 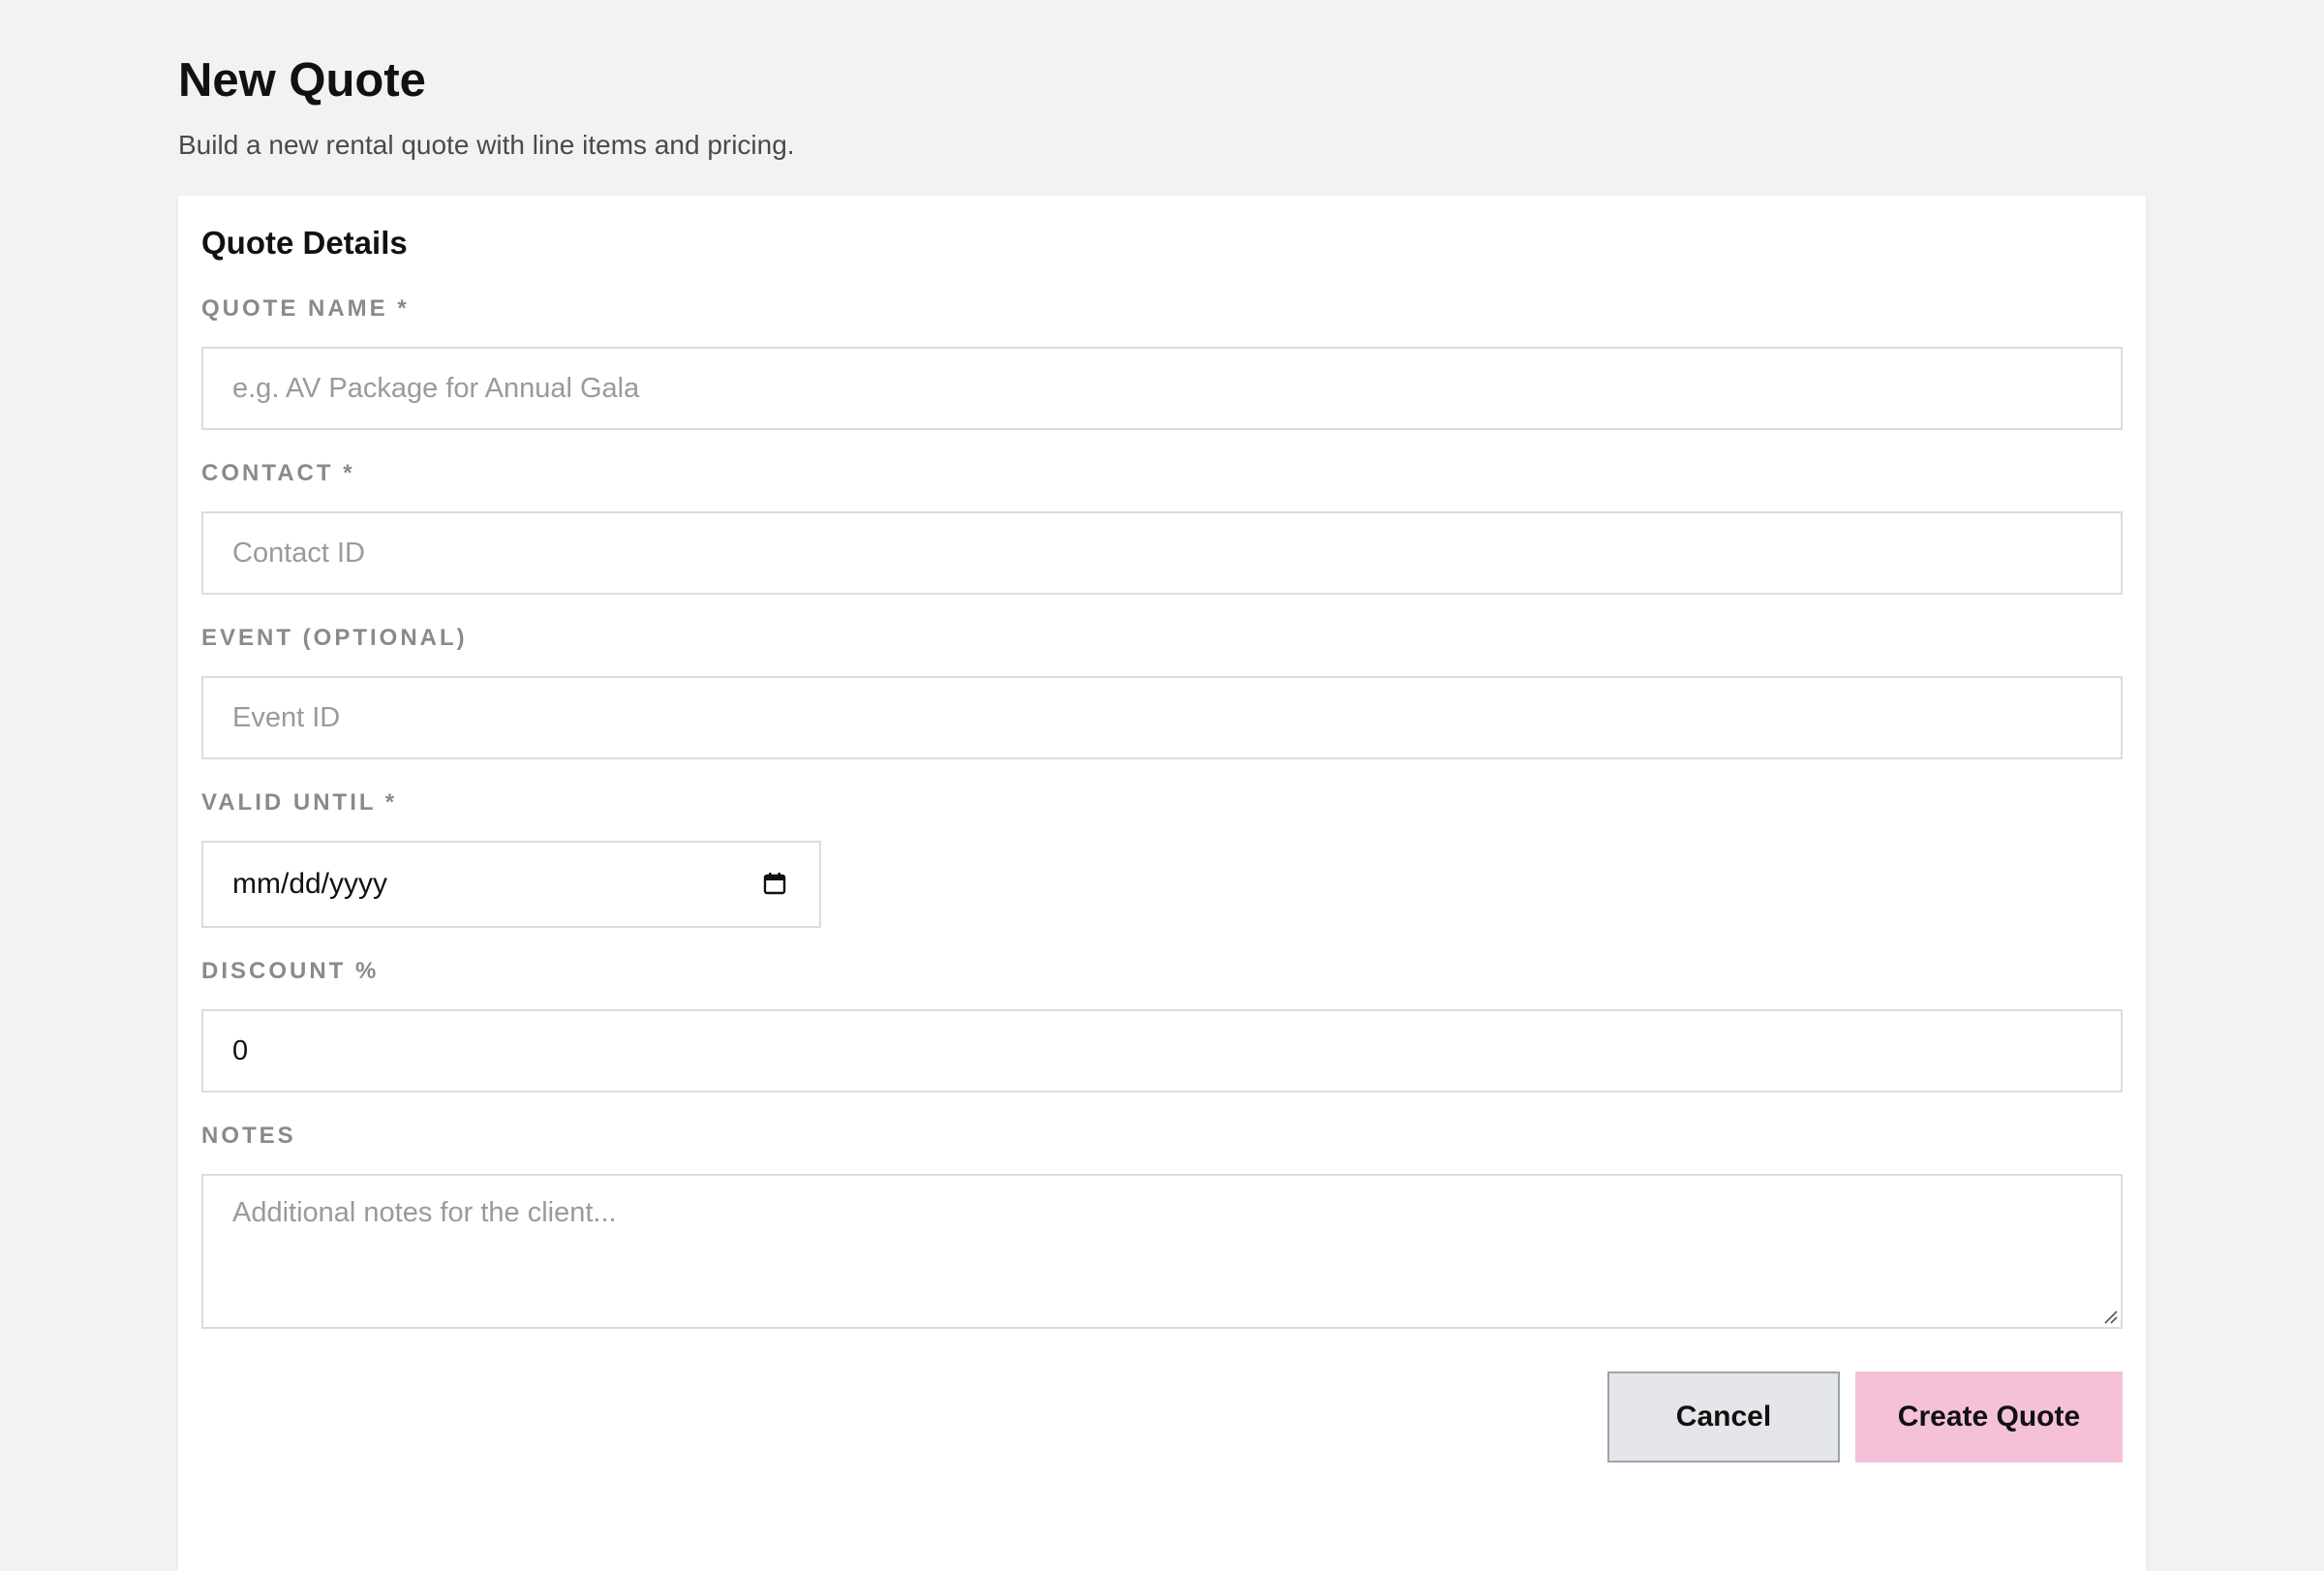 I want to click on quote-name-input, so click(x=1162, y=389).